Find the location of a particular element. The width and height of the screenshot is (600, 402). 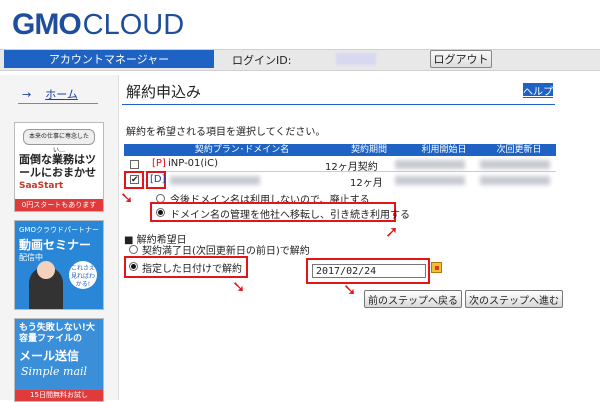

ad-bubble: これさえ見ればわかる! is located at coordinates (83, 275).